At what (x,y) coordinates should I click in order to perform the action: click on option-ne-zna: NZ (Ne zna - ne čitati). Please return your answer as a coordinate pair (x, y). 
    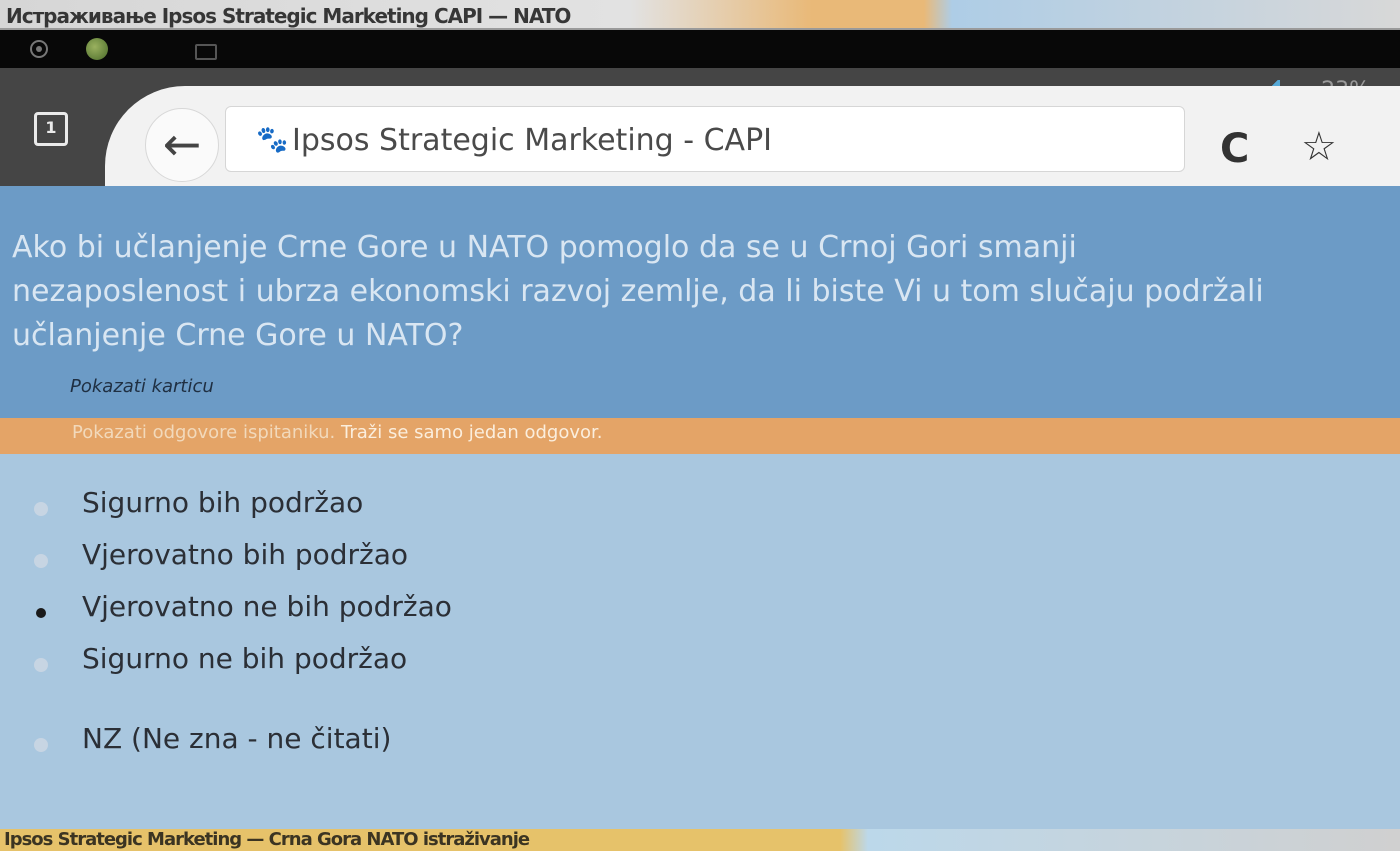
    Looking at the image, I should click on (300, 744).